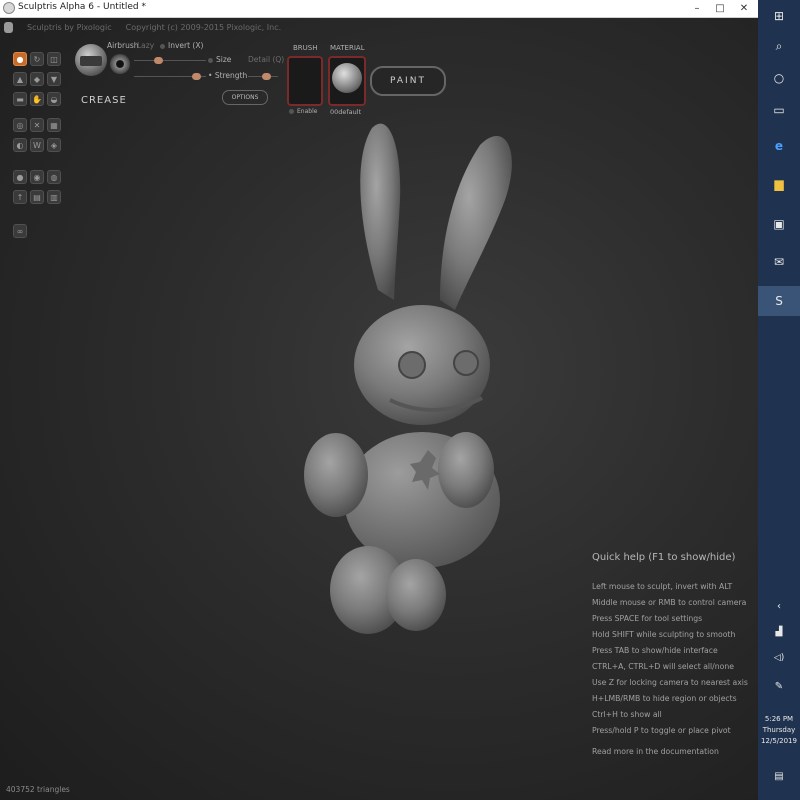  What do you see at coordinates (54, 99) in the screenshot?
I see `smooth-tool-icon: ◒` at bounding box center [54, 99].